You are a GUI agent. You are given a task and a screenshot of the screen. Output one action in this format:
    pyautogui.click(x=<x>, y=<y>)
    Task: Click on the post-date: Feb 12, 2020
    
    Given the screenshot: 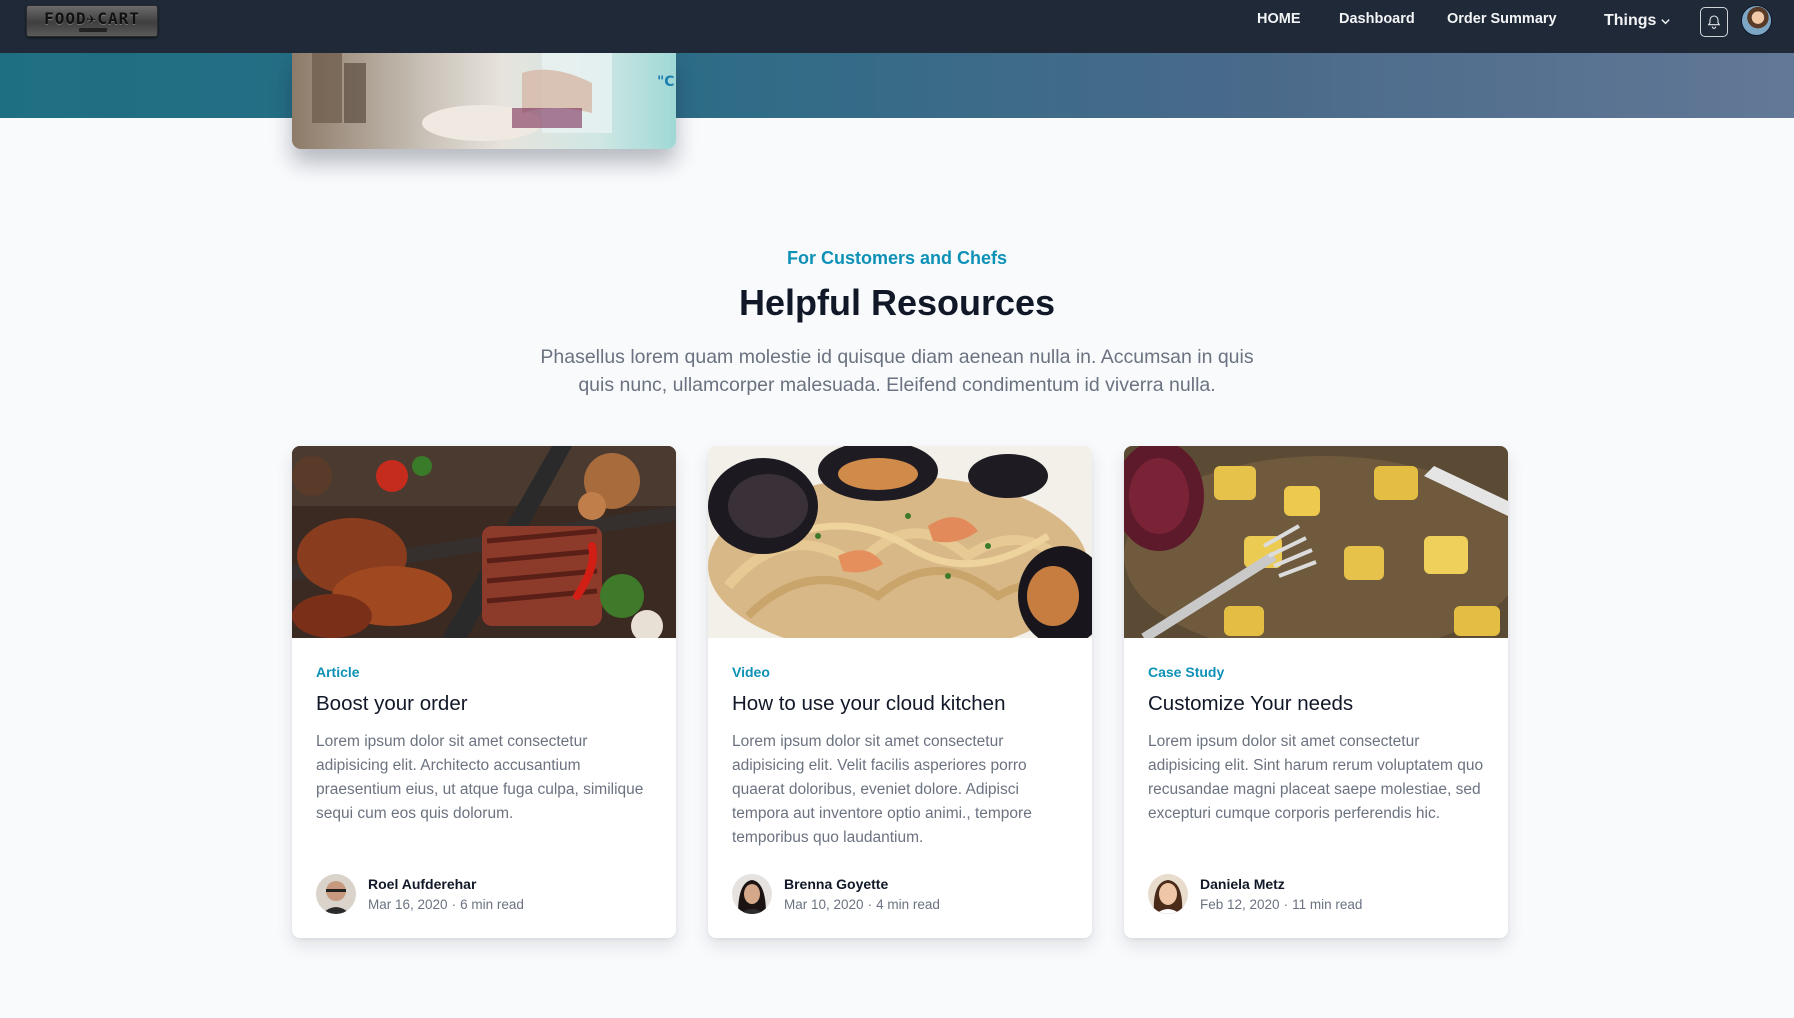 What is the action you would take?
    pyautogui.click(x=1240, y=904)
    